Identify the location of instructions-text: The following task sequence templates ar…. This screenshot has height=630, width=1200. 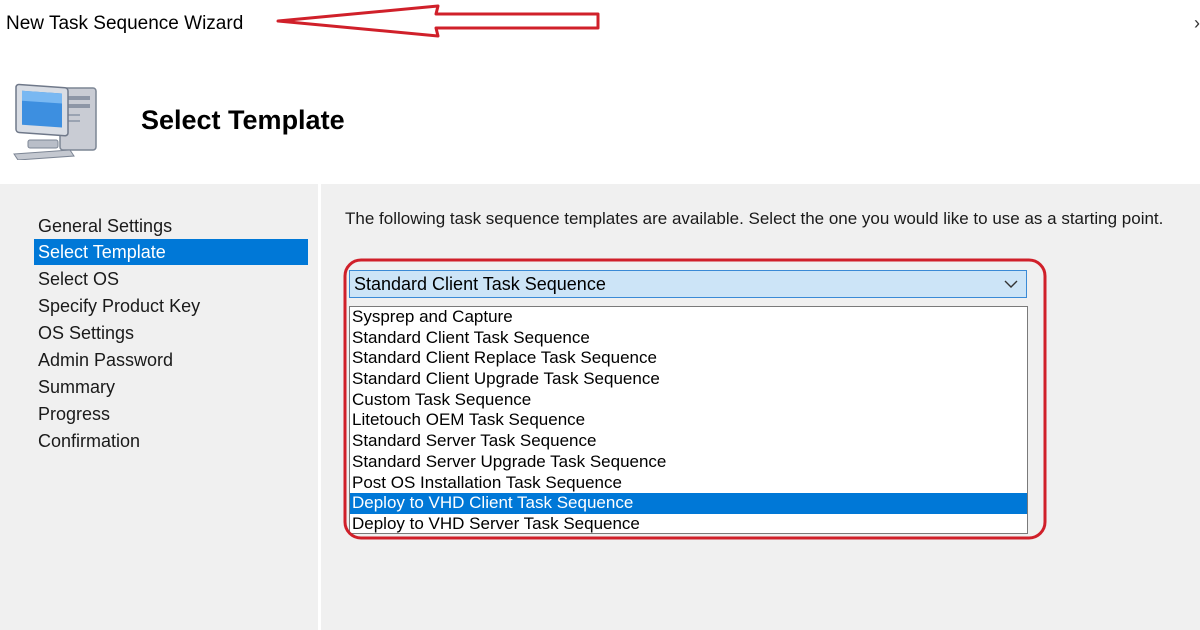
(754, 218).